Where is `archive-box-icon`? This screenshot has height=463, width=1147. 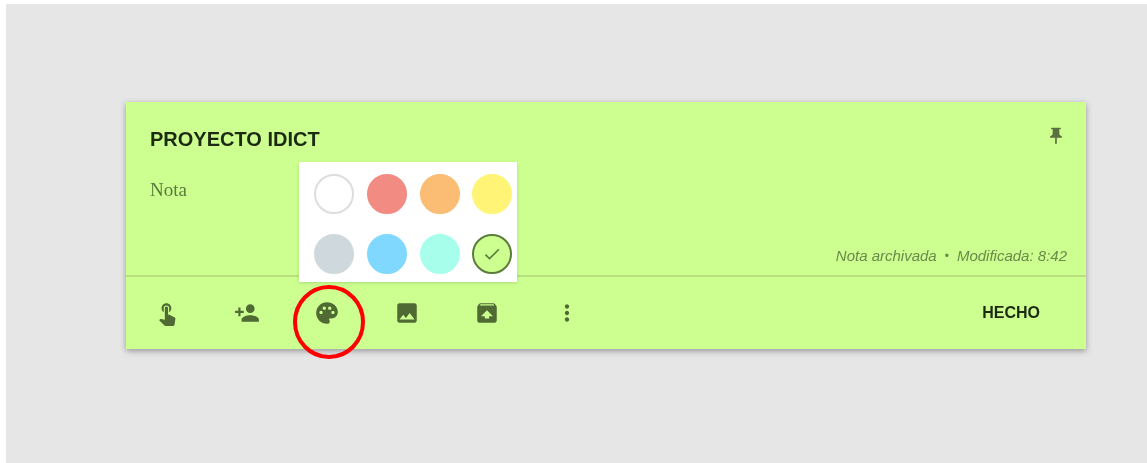 archive-box-icon is located at coordinates (487, 313).